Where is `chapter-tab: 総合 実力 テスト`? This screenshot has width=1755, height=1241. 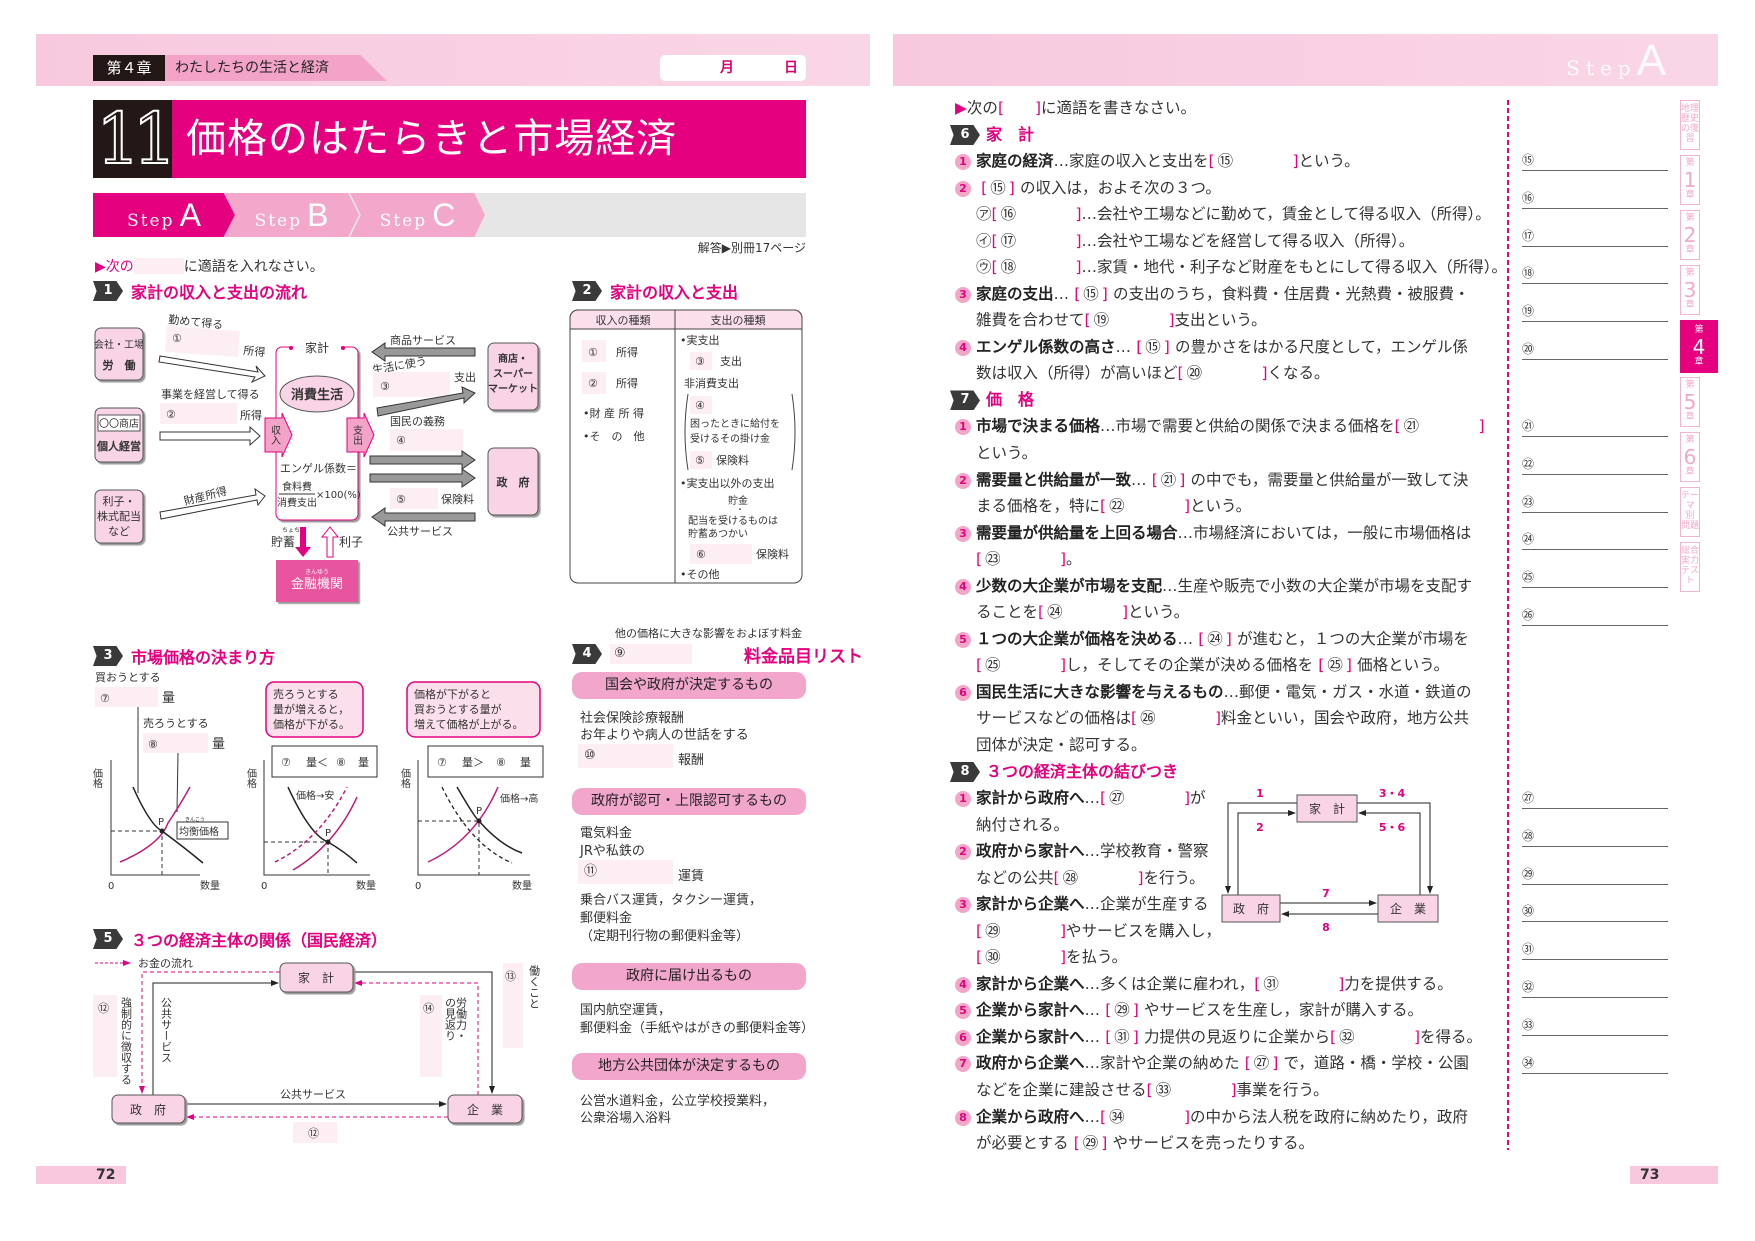
chapter-tab: 総合 実力 テスト is located at coordinates (1690, 567).